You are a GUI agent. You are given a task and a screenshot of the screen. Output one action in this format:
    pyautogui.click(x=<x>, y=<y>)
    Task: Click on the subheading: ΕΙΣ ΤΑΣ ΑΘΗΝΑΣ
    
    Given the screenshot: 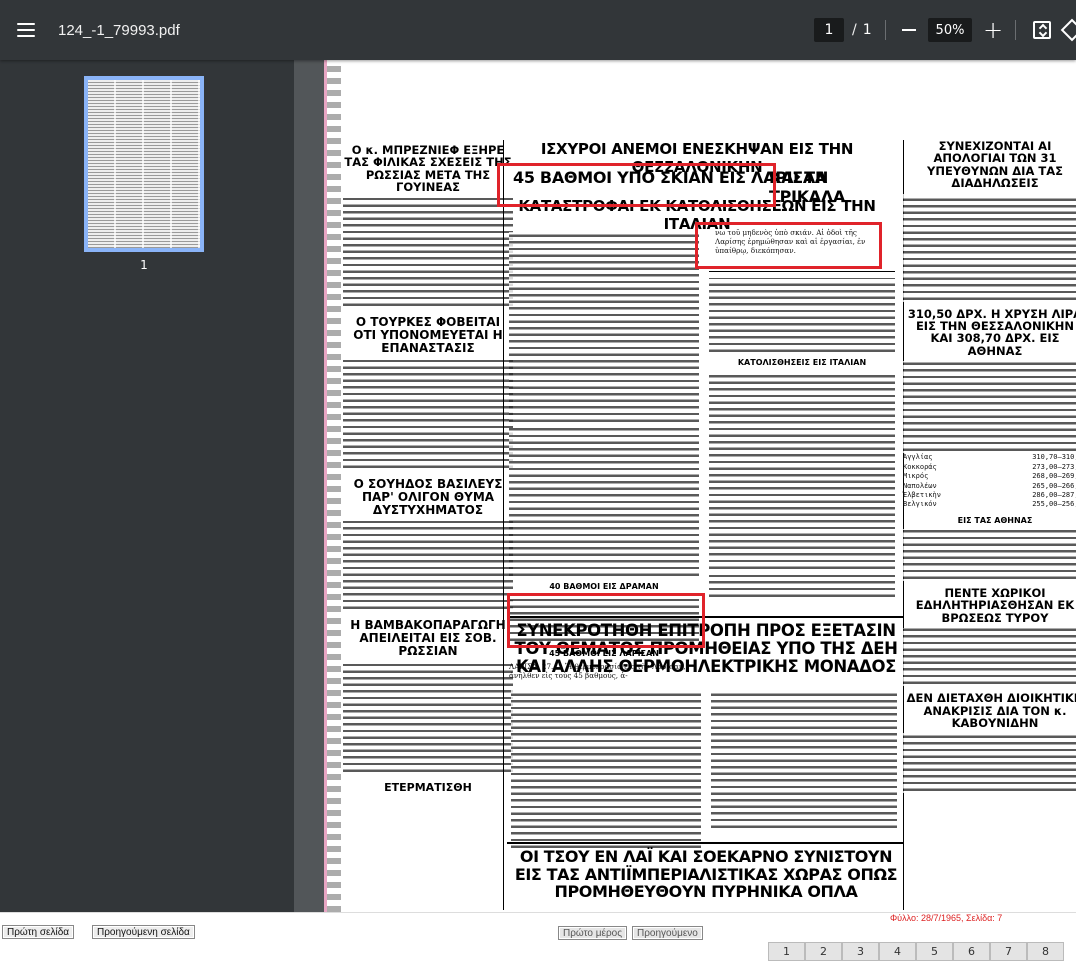 What is the action you would take?
    pyautogui.click(x=995, y=520)
    